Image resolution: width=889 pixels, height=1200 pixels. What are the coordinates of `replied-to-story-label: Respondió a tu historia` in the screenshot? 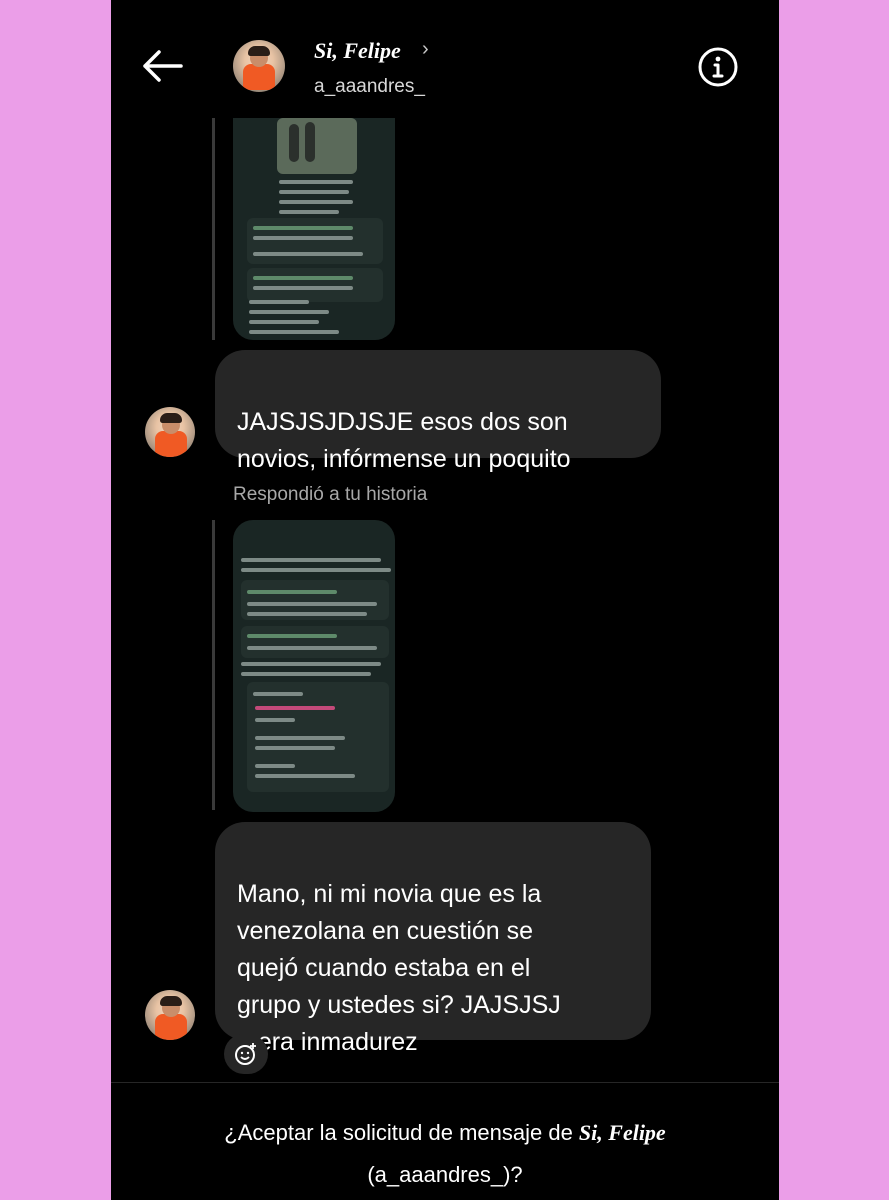 It's located at (330, 494).